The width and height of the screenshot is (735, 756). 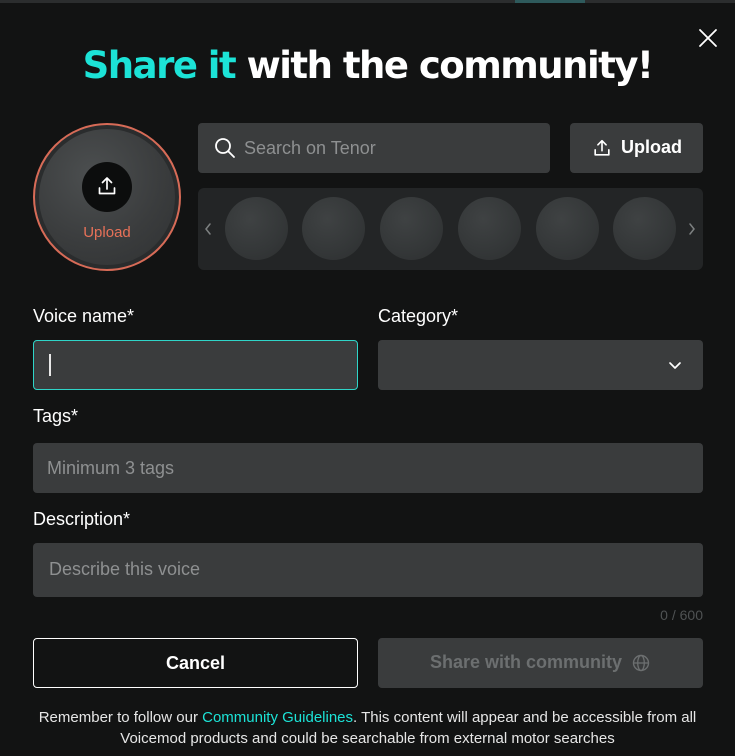 I want to click on top-strip-accent, so click(x=550, y=1).